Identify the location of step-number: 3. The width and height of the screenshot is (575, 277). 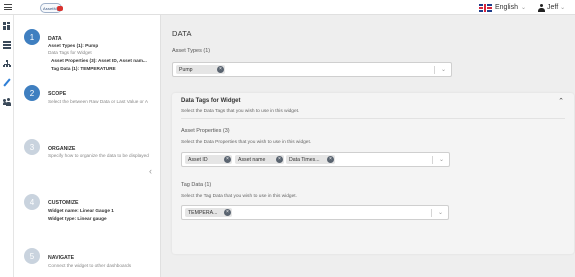
(32, 147).